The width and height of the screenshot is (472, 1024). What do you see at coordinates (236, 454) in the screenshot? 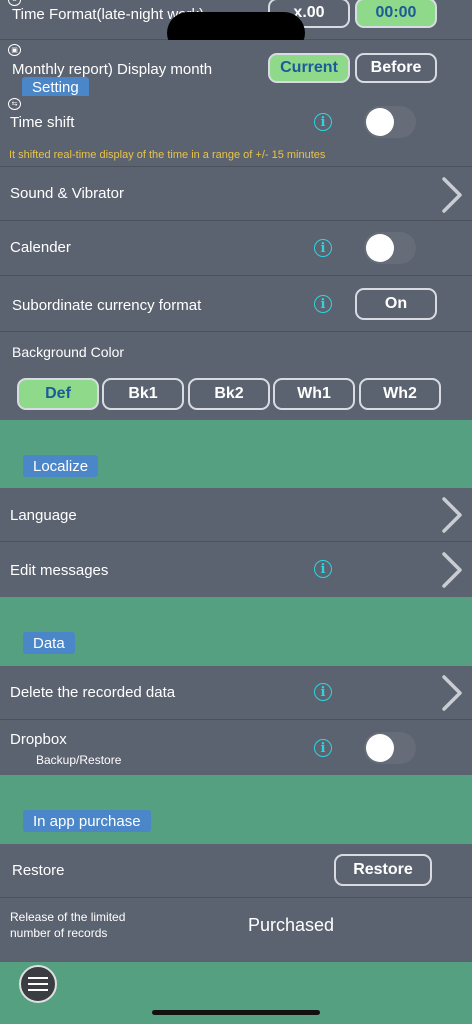
I see `localize-section-header: Localize` at bounding box center [236, 454].